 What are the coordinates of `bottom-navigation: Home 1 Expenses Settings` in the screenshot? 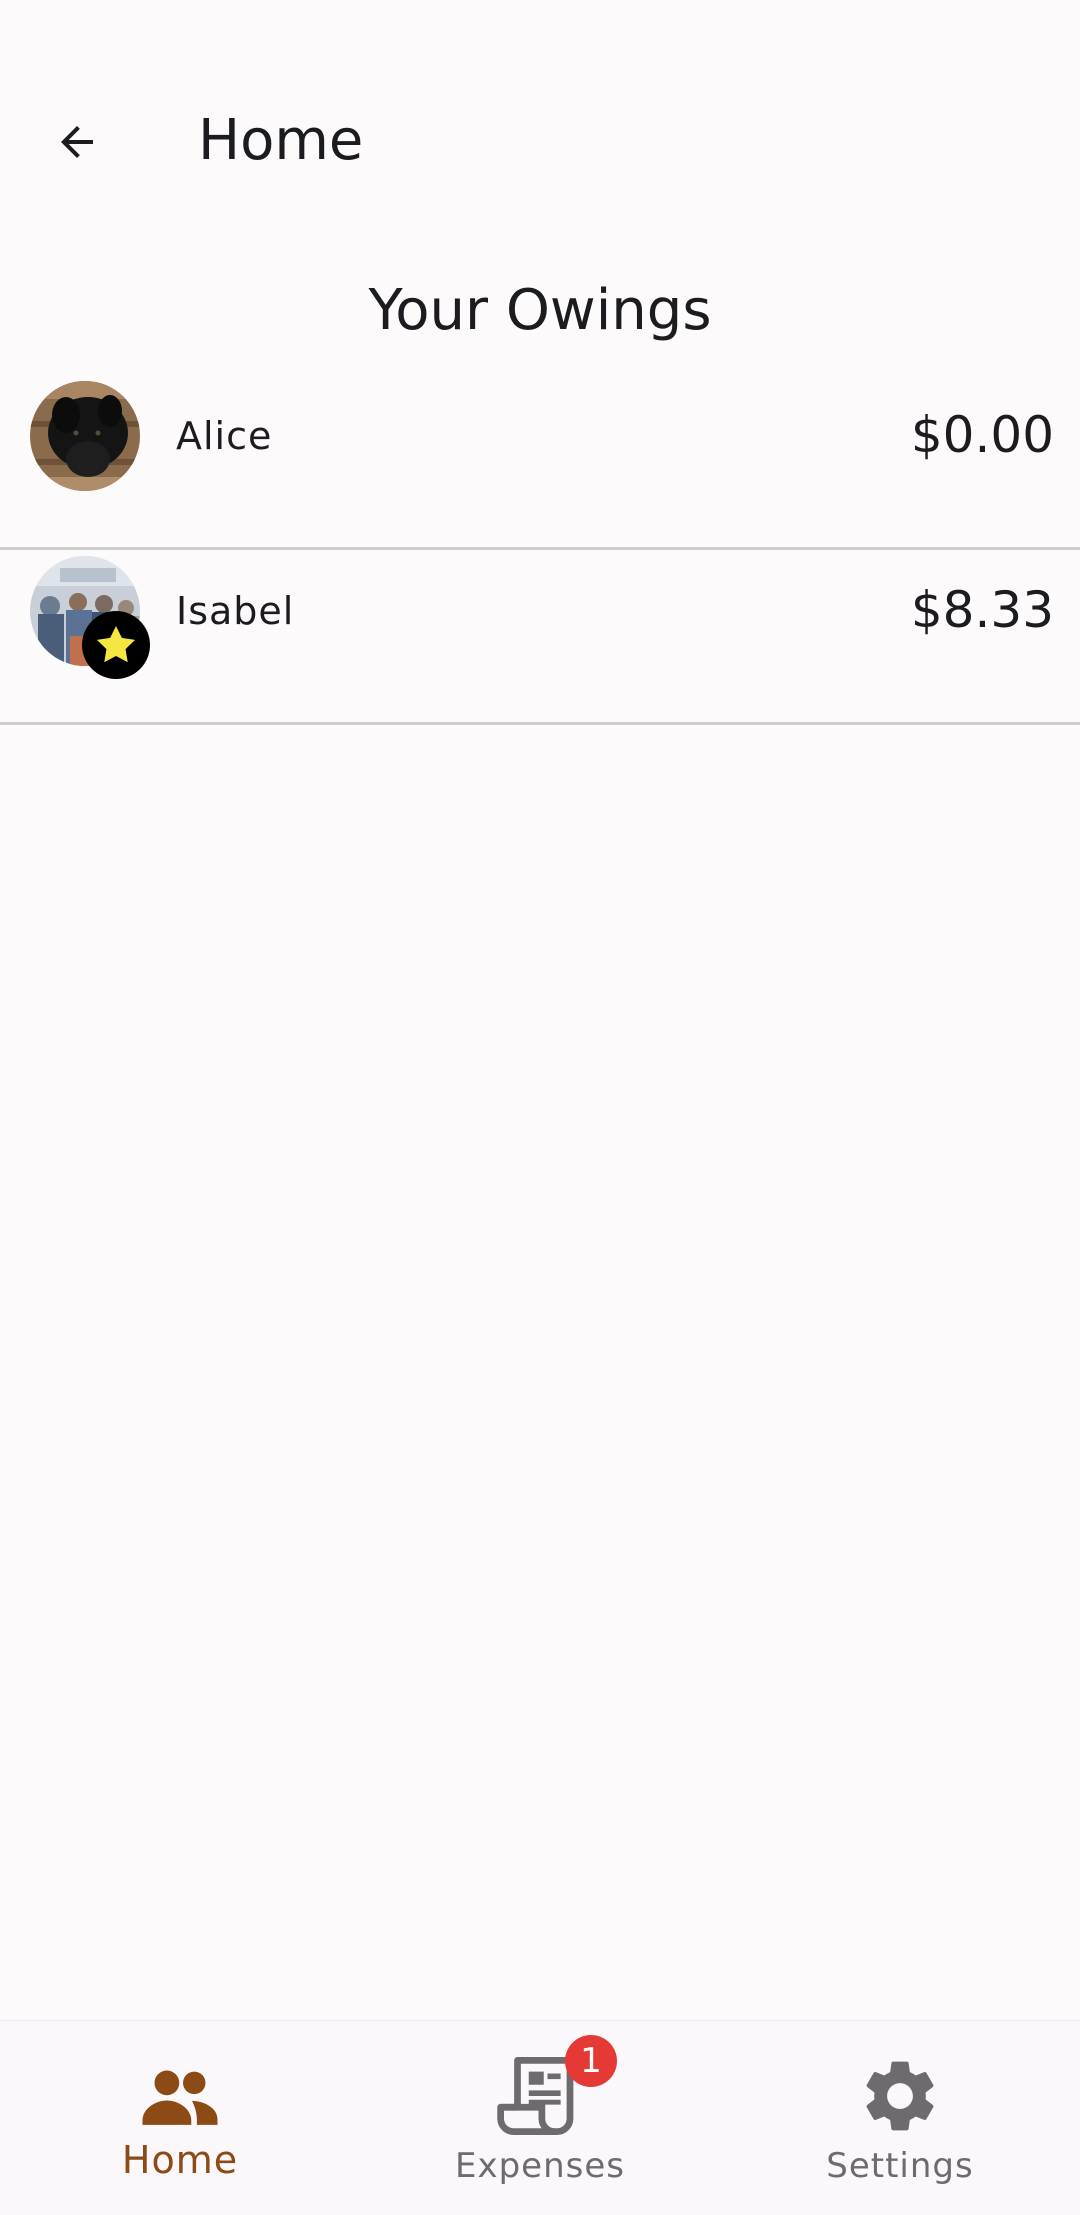 It's located at (540, 2117).